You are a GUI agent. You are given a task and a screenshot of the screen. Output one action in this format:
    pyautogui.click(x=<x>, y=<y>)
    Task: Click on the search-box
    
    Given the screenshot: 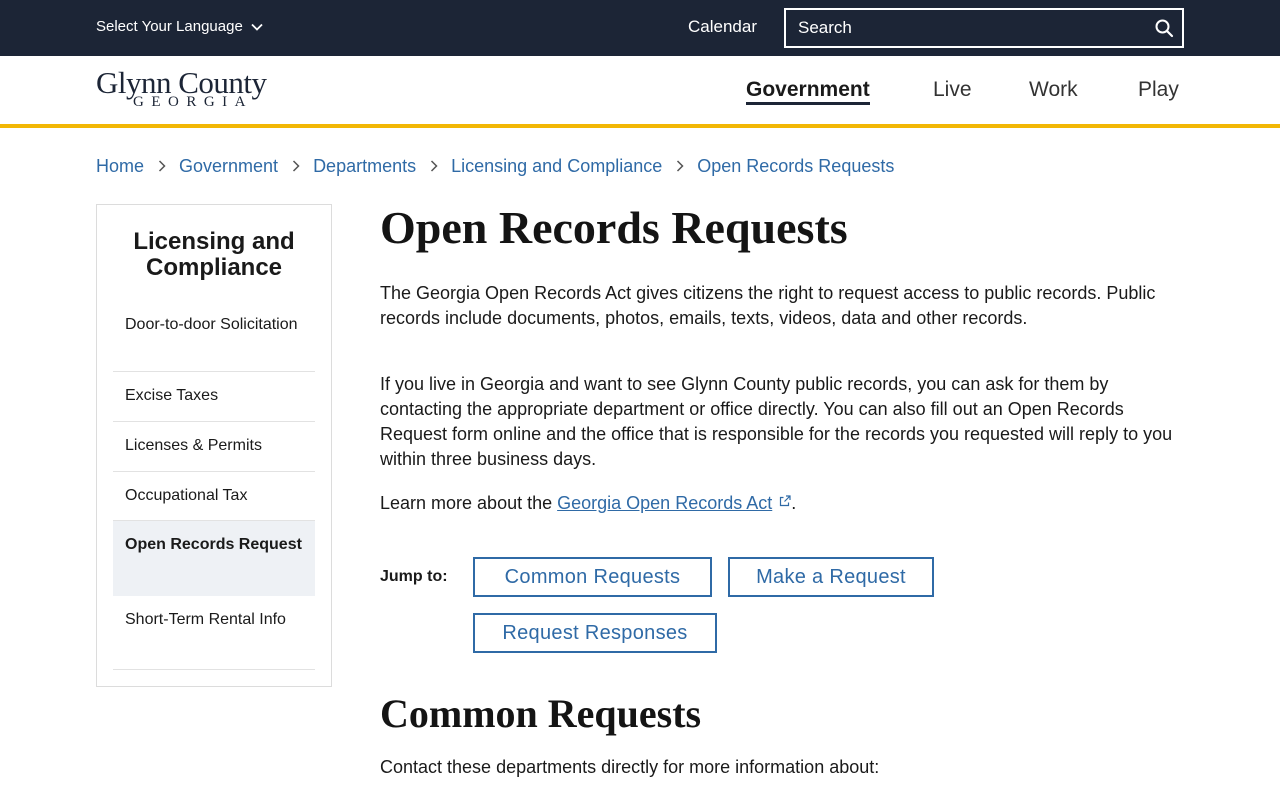 What is the action you would take?
    pyautogui.click(x=984, y=28)
    